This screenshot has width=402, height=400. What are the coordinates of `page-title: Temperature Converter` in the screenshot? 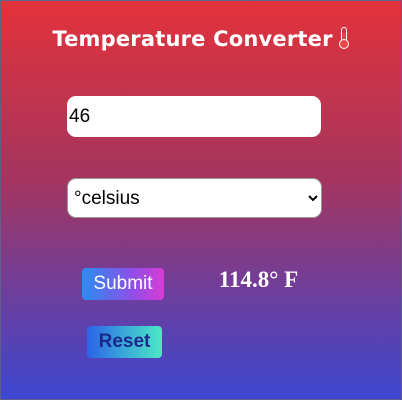 It's located at (201, 39).